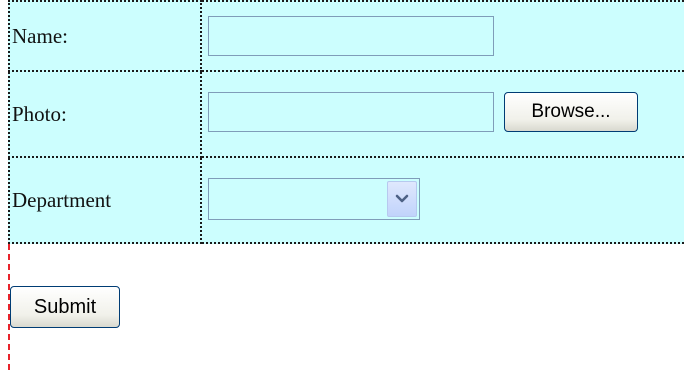 The height and width of the screenshot is (370, 684). I want to click on name-field-cell, so click(442, 36).